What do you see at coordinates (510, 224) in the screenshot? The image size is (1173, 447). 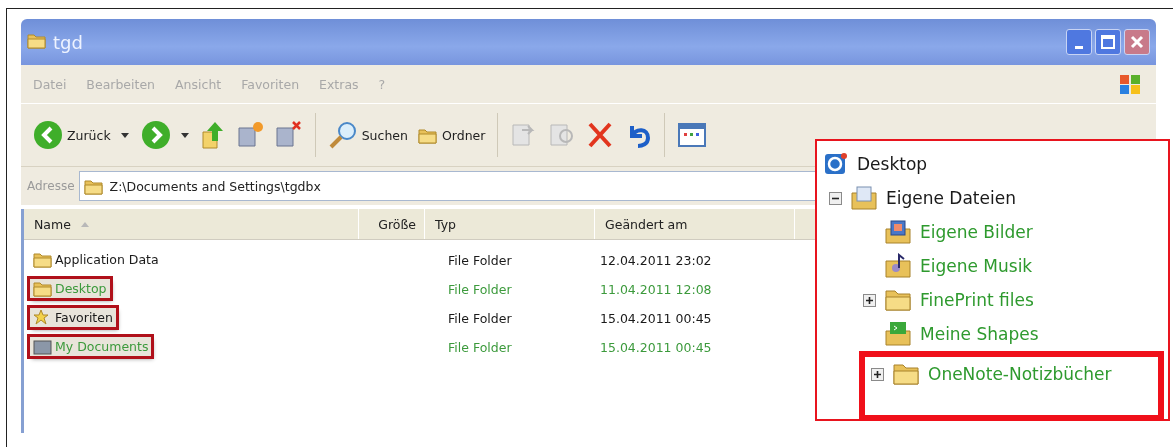 I see `column-header: Typ` at bounding box center [510, 224].